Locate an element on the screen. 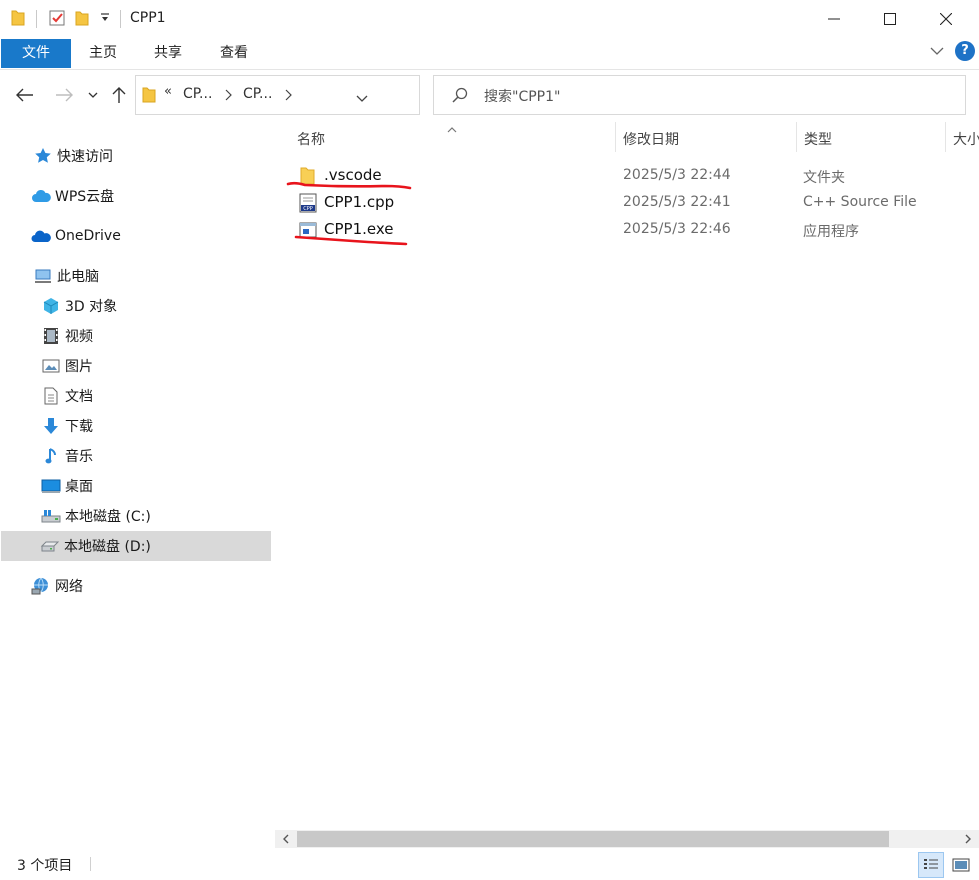 The height and width of the screenshot is (880, 979). large-icons-view-icon is located at coordinates (961, 865).